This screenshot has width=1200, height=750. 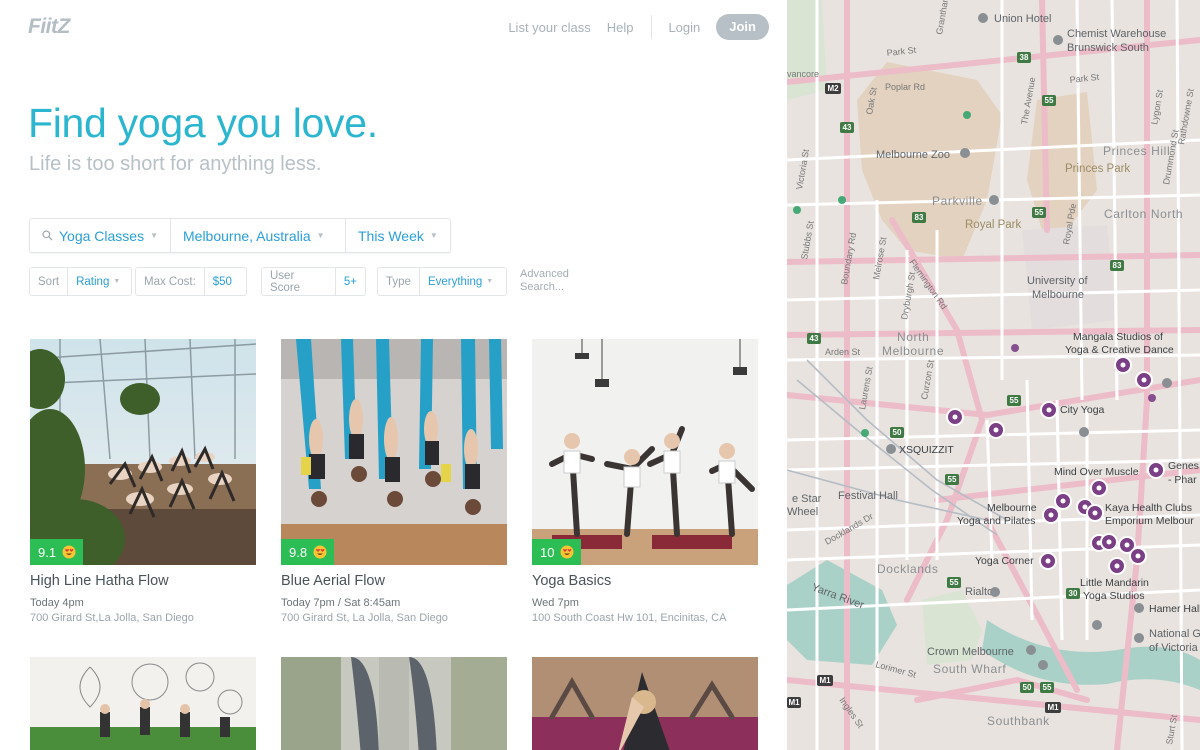 What do you see at coordinates (394, 452) in the screenshot?
I see `class-photo: 9.8` at bounding box center [394, 452].